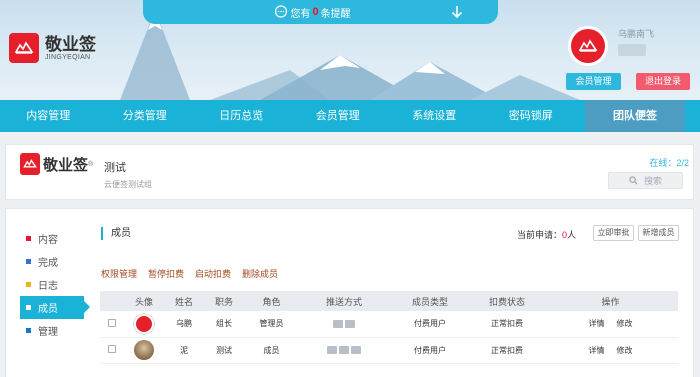  Describe the element at coordinates (572, 235) in the screenshot. I see `pending-unit: 人` at that location.